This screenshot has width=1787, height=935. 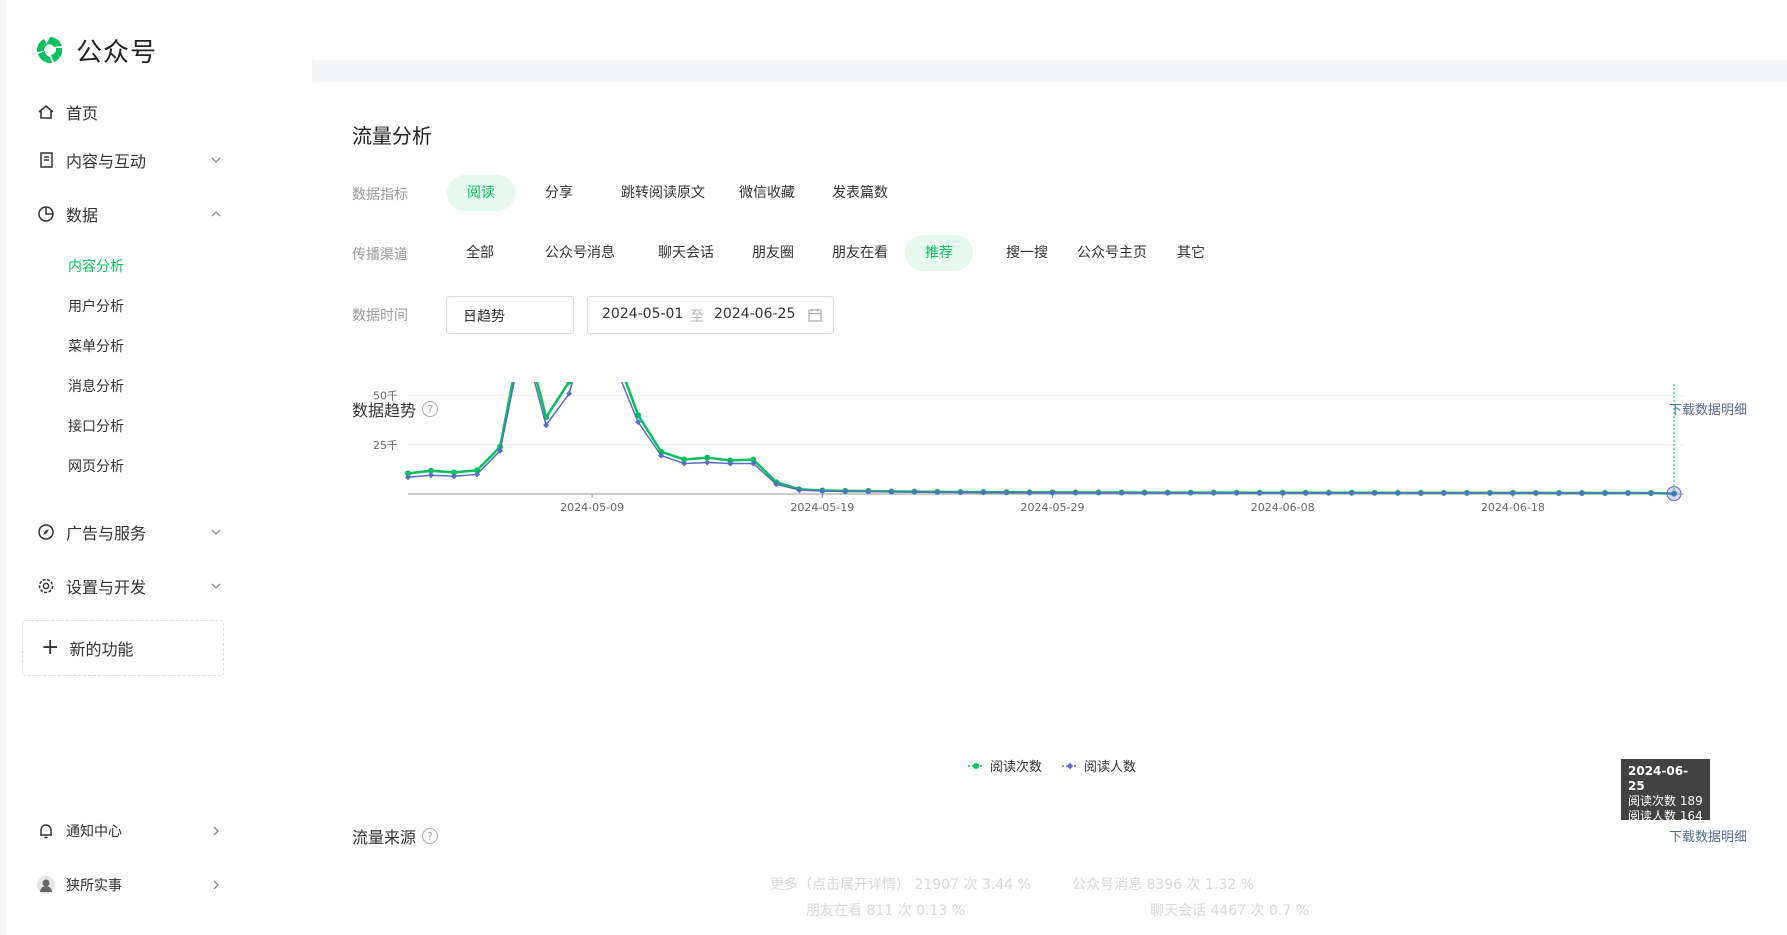 I want to click on download-source-link: 下载数据明细, so click(x=1708, y=835).